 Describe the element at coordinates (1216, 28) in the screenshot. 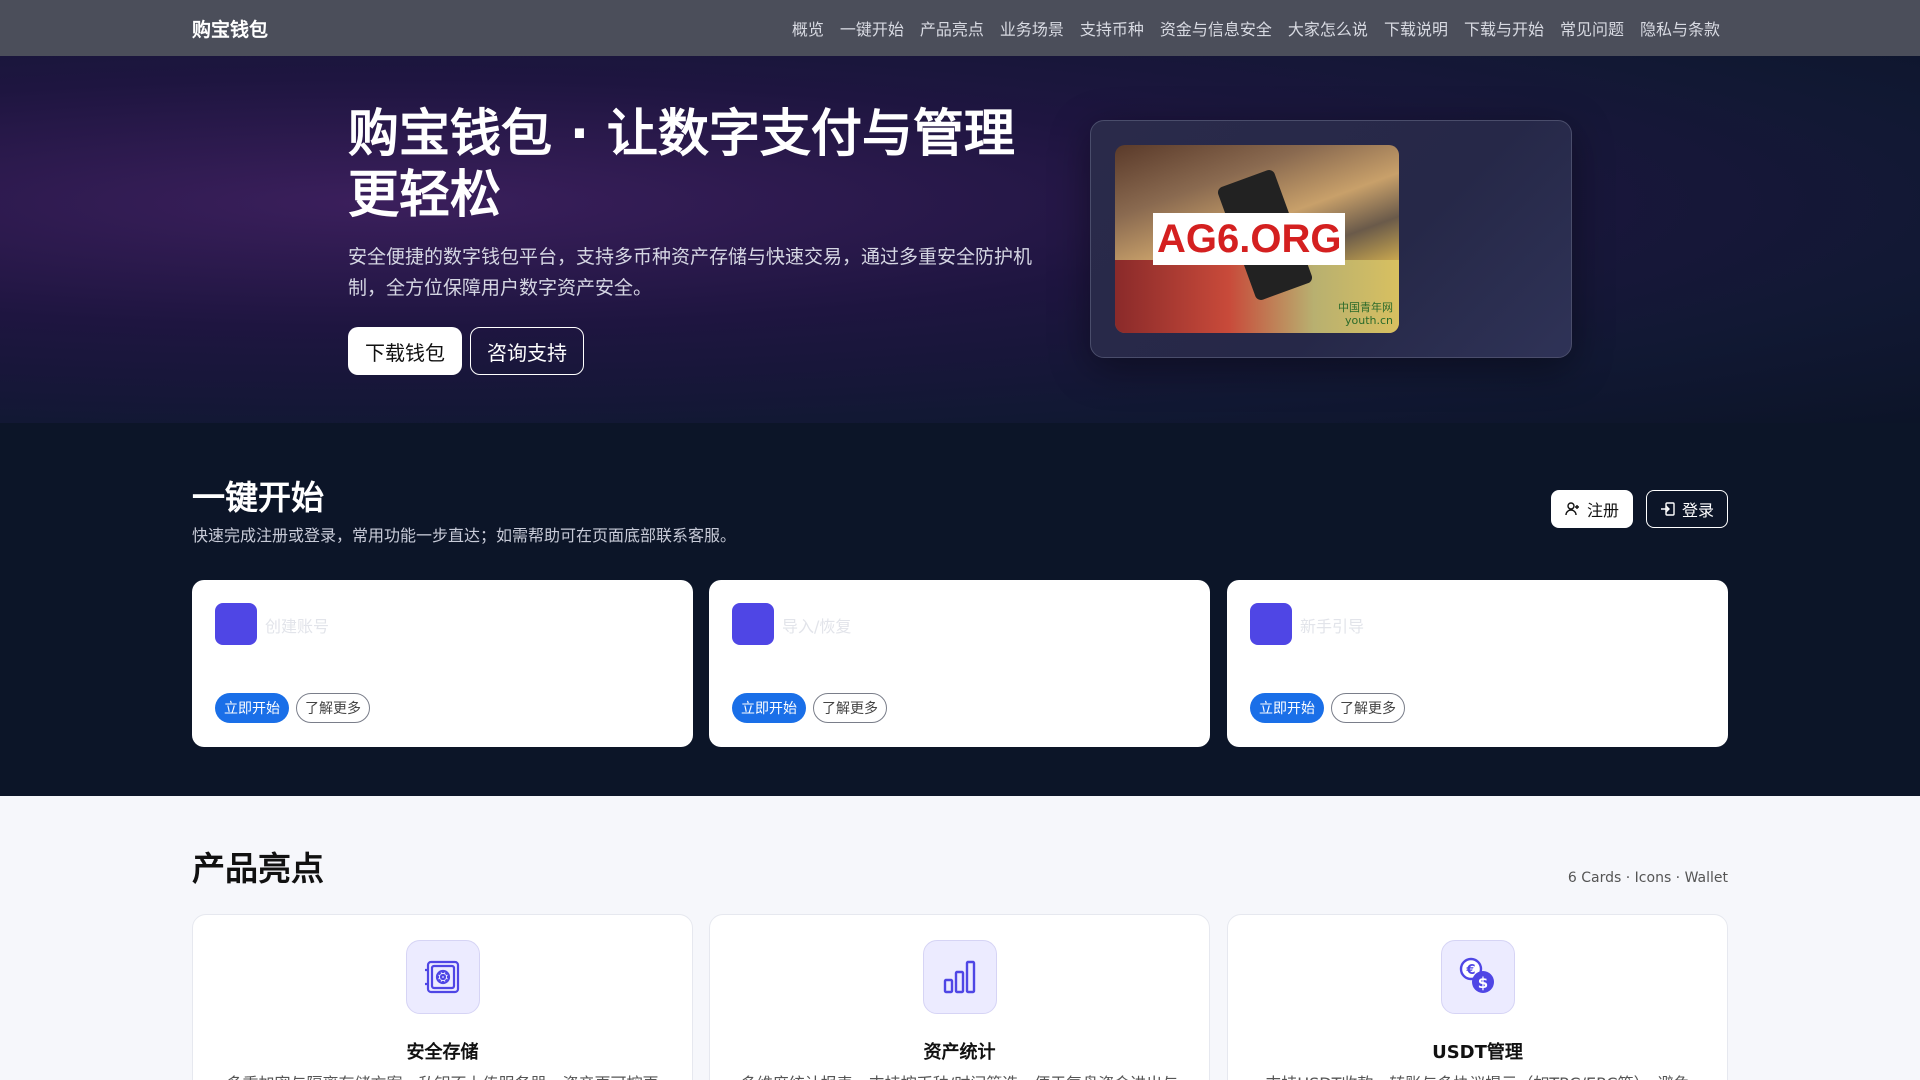

I see `nav-link-security: 资金与信息安全` at that location.